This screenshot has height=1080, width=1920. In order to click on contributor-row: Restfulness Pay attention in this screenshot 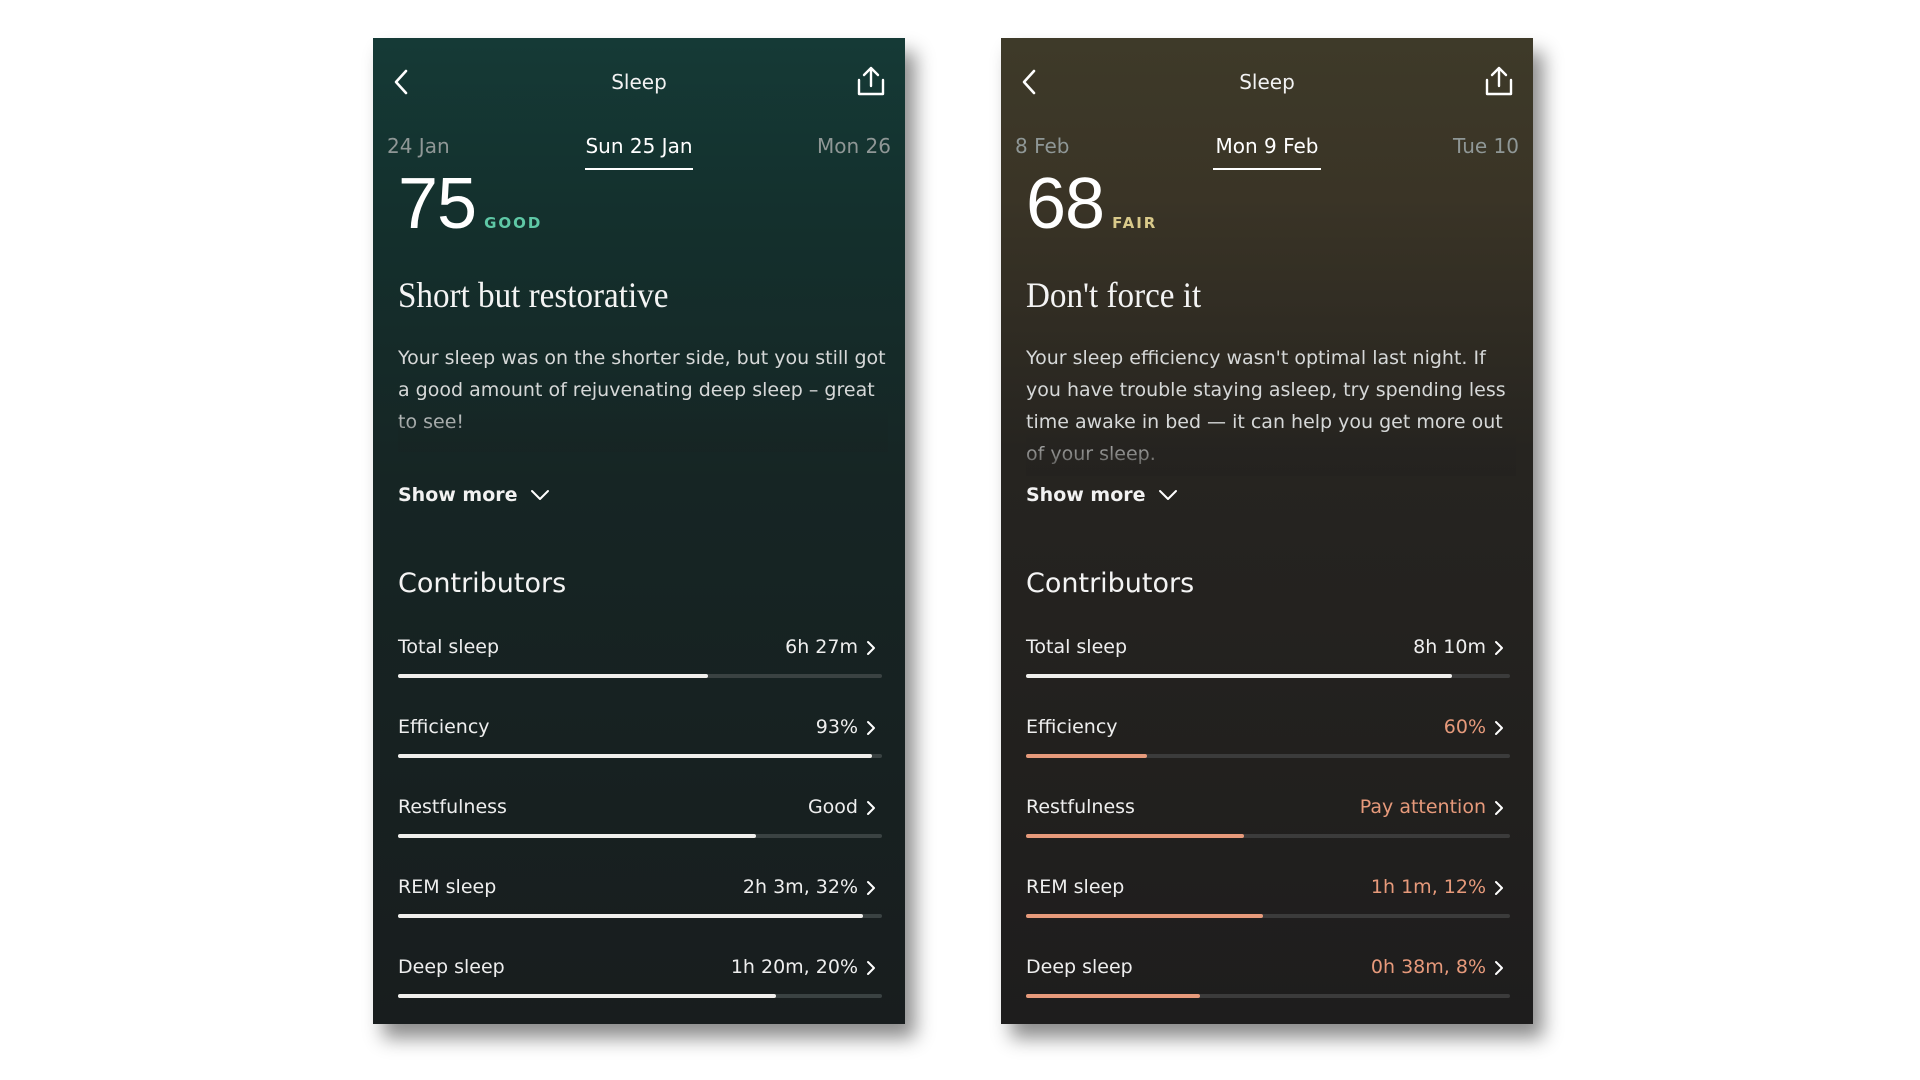, I will do `click(1268, 836)`.